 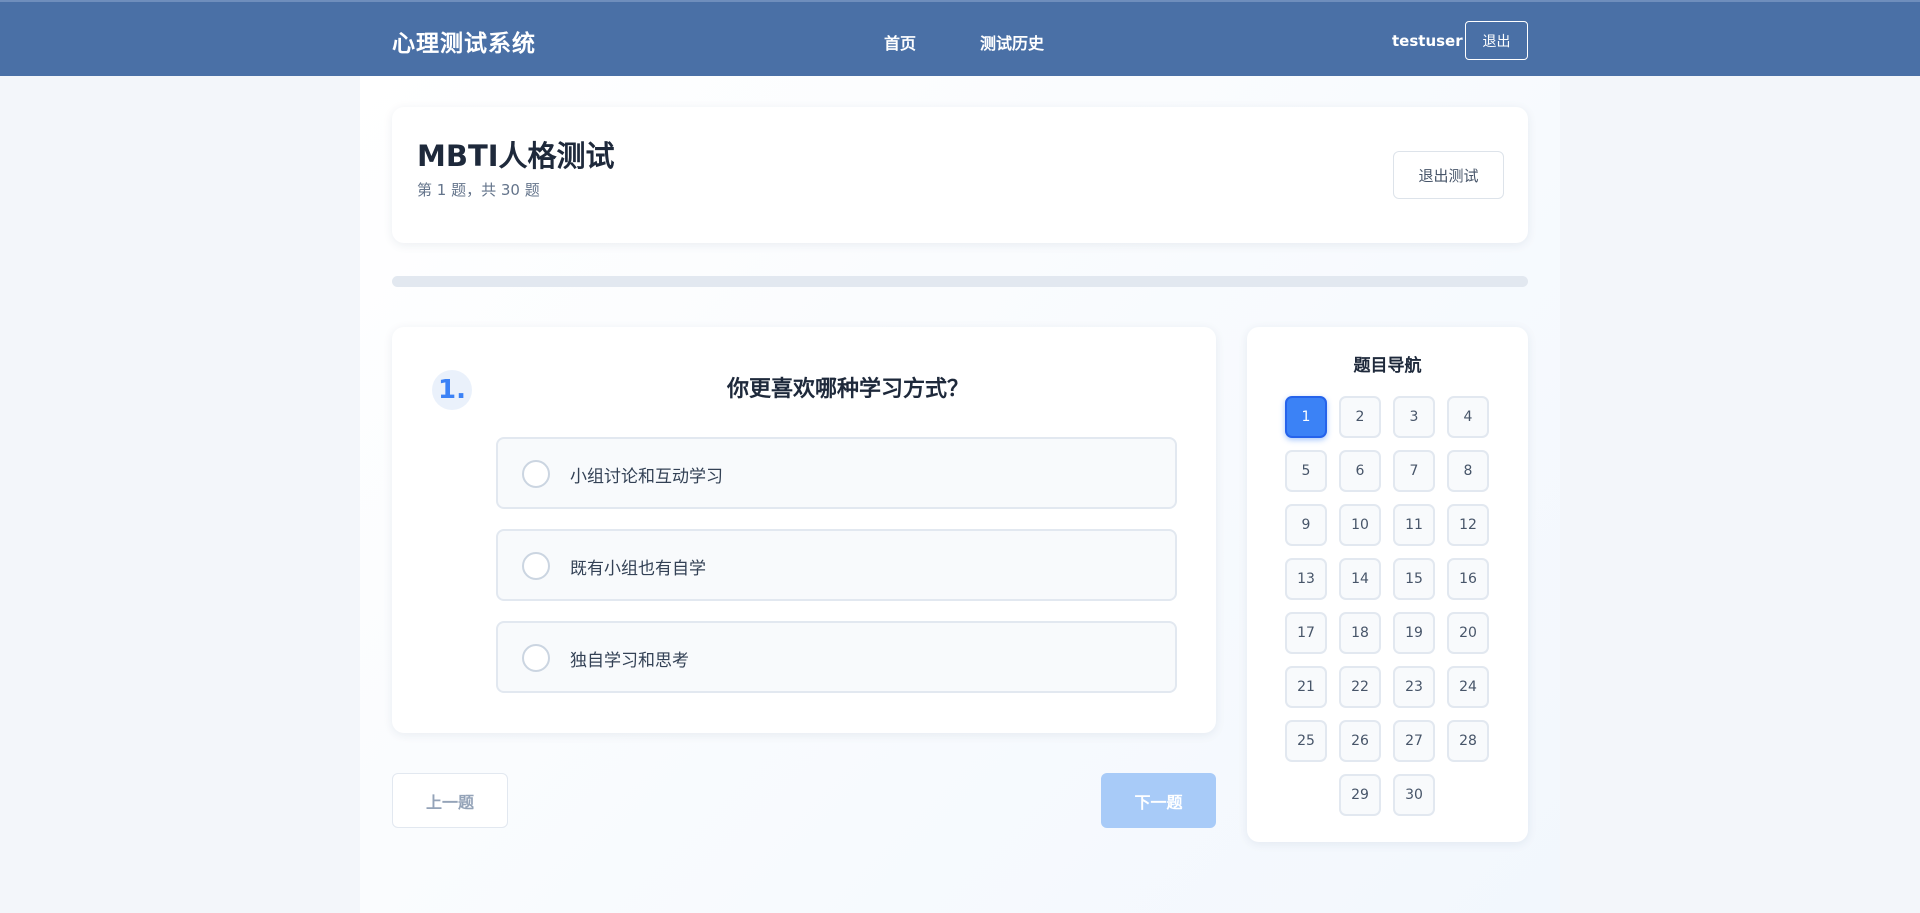 I want to click on question-nav-button: 9, so click(x=1306, y=525).